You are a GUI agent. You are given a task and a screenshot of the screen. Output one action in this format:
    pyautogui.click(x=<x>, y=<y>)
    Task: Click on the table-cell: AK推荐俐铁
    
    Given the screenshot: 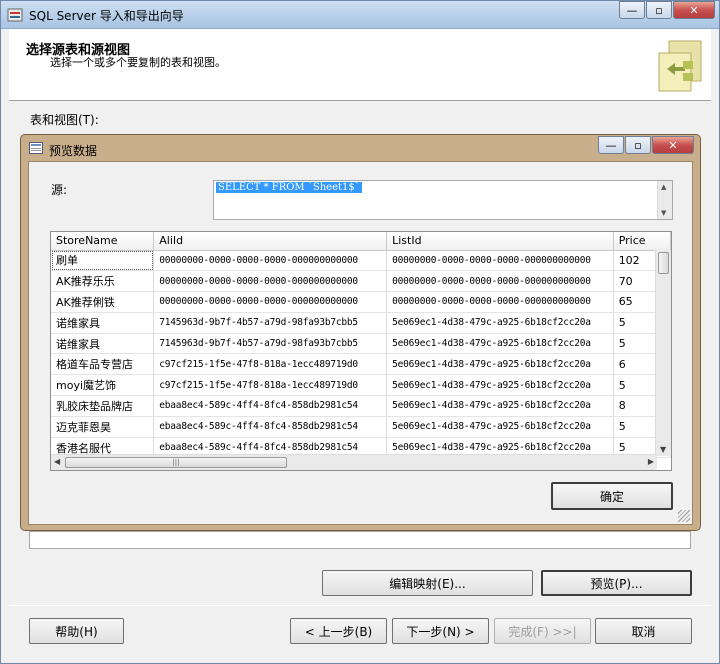 What is the action you would take?
    pyautogui.click(x=103, y=302)
    